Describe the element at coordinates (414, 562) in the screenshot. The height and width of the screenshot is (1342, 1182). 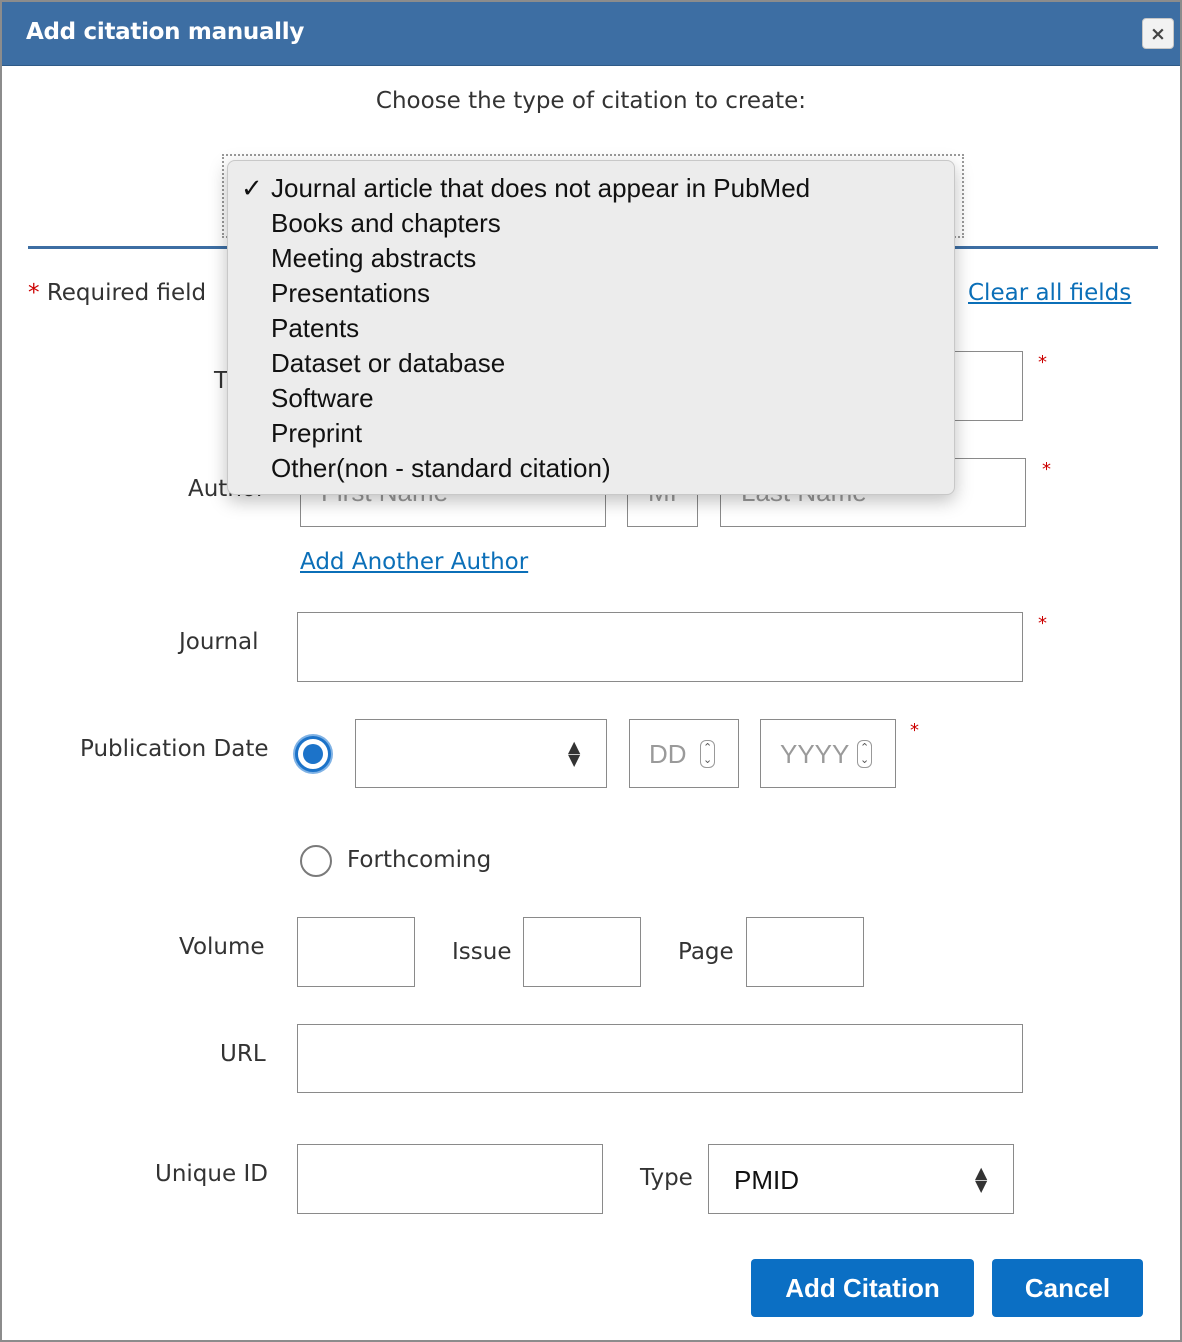
I see `add-another-author-link: Add Another Author` at that location.